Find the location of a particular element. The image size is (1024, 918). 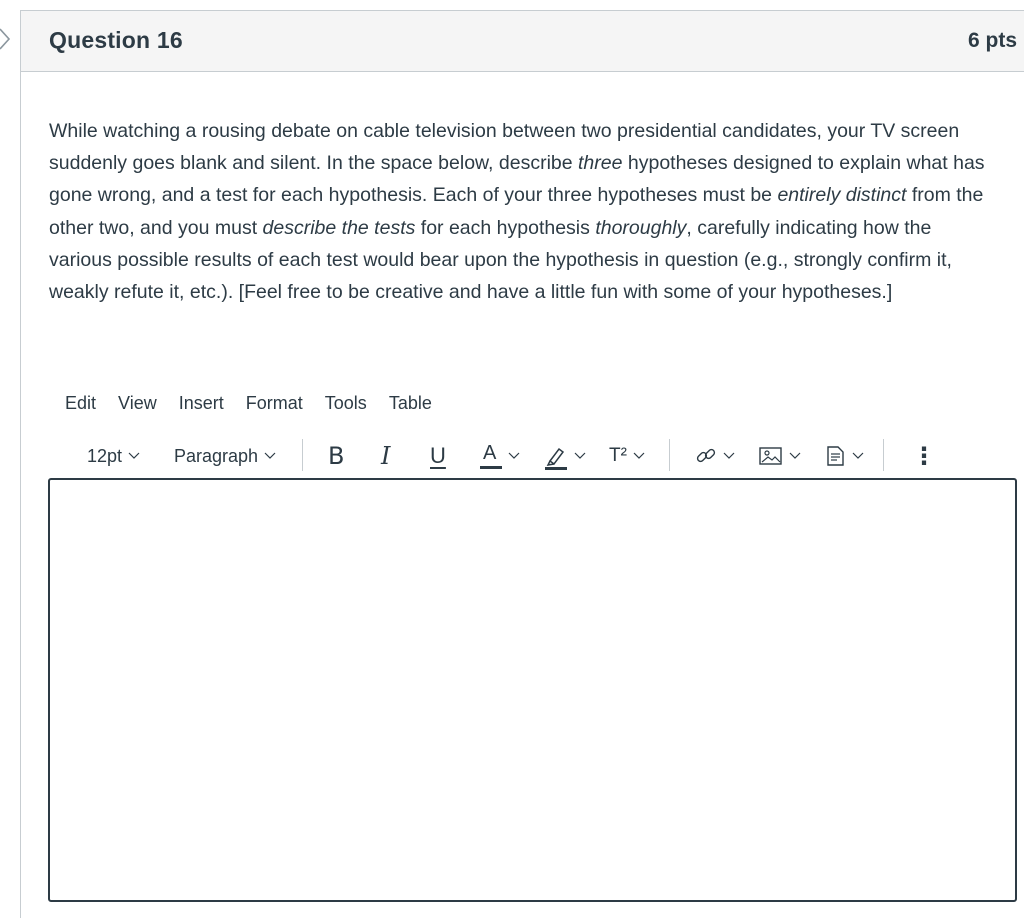

editor-menubar: Edit View Insert Format Tools Table is located at coordinates (259, 406).